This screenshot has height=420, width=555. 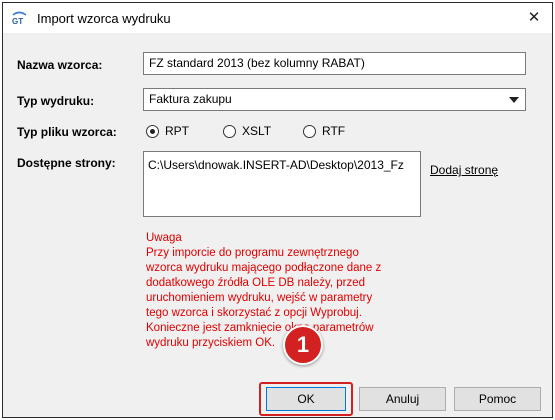 I want to click on radio-checked-icon, so click(x=152, y=131).